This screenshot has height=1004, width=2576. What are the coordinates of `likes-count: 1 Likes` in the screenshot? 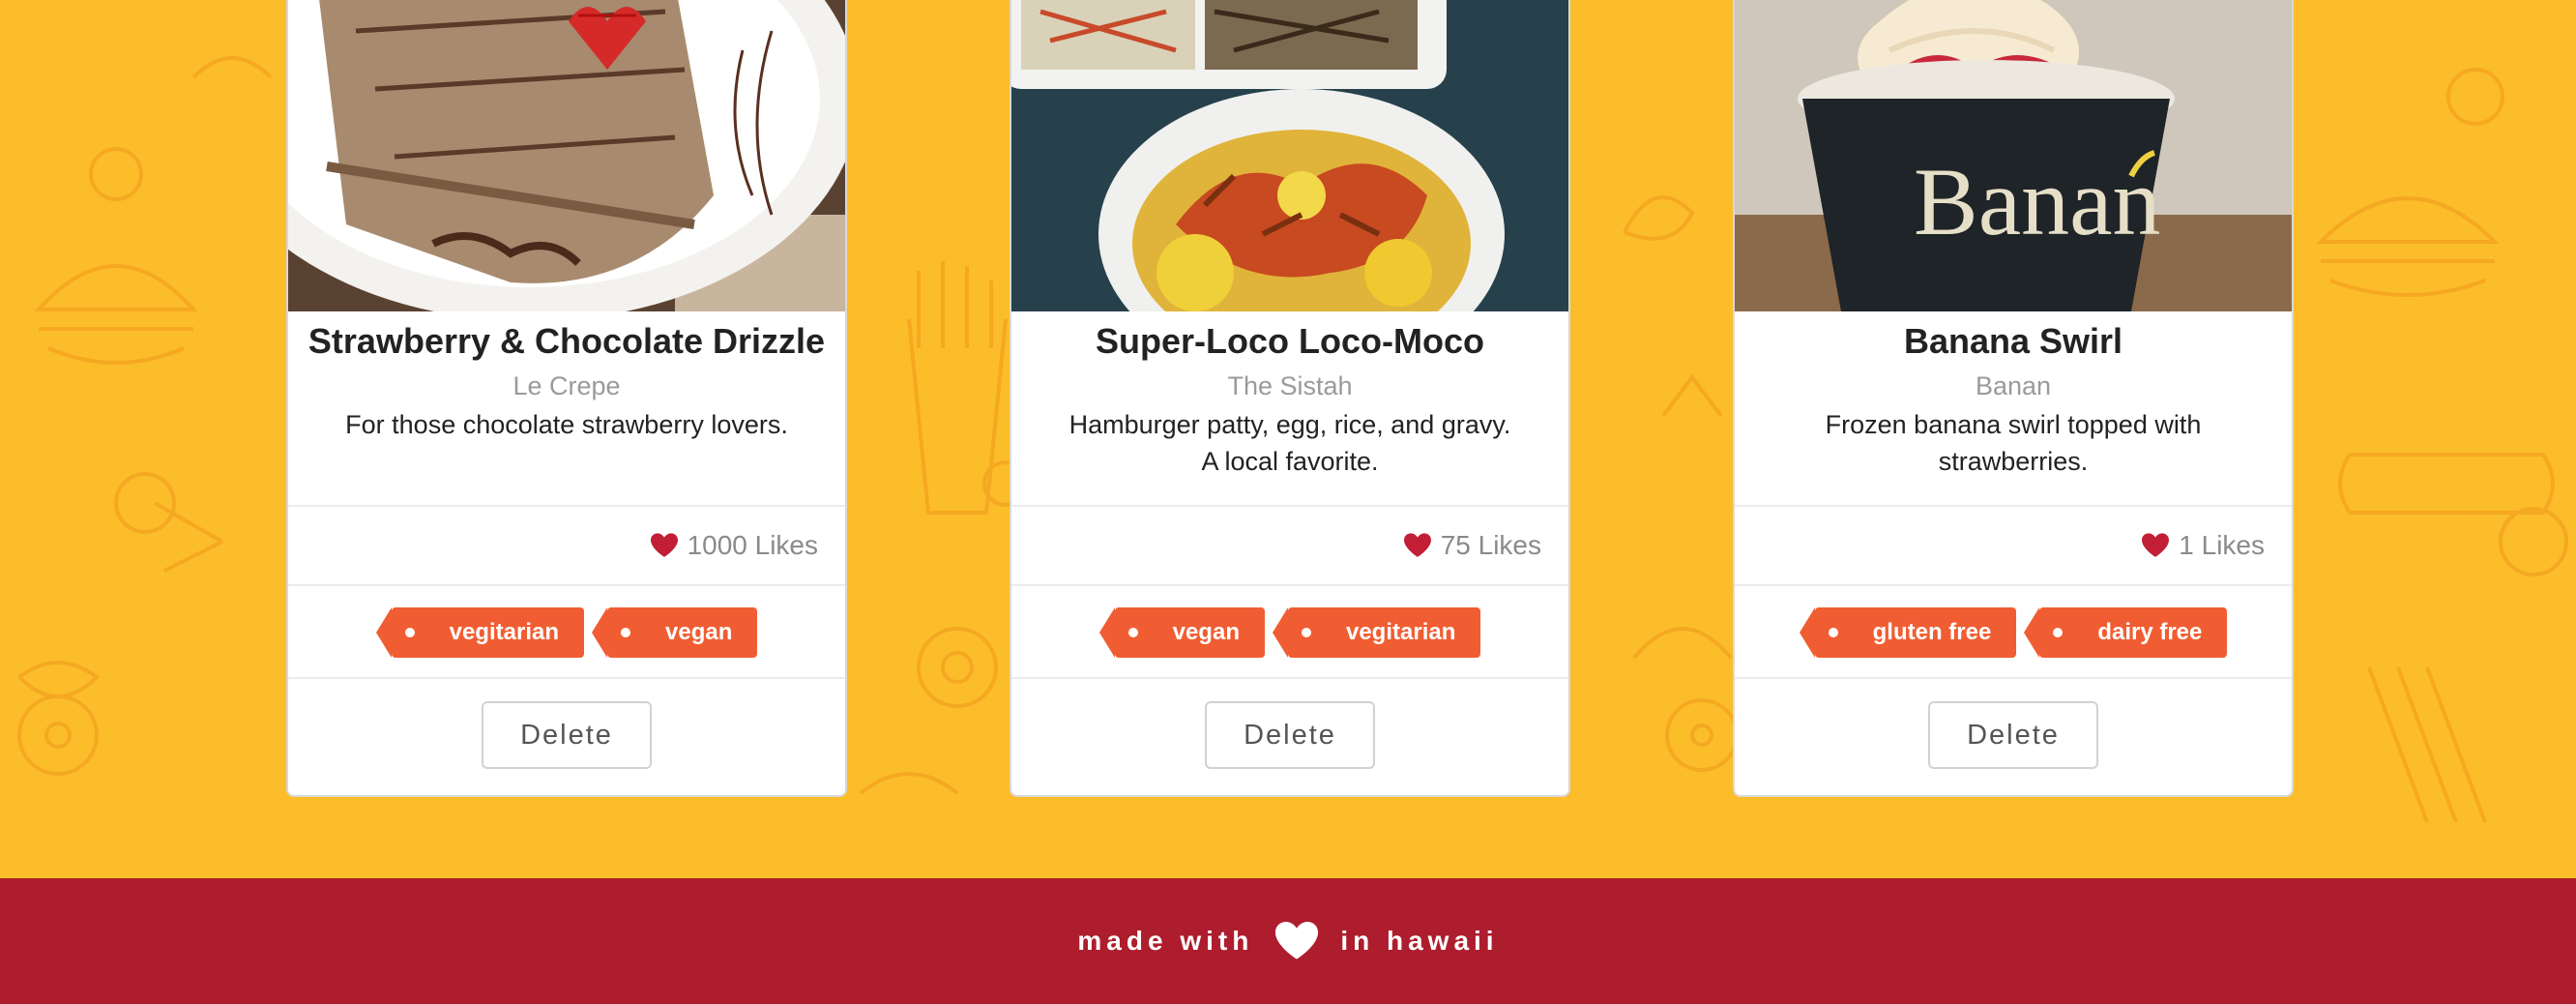 It's located at (2203, 545).